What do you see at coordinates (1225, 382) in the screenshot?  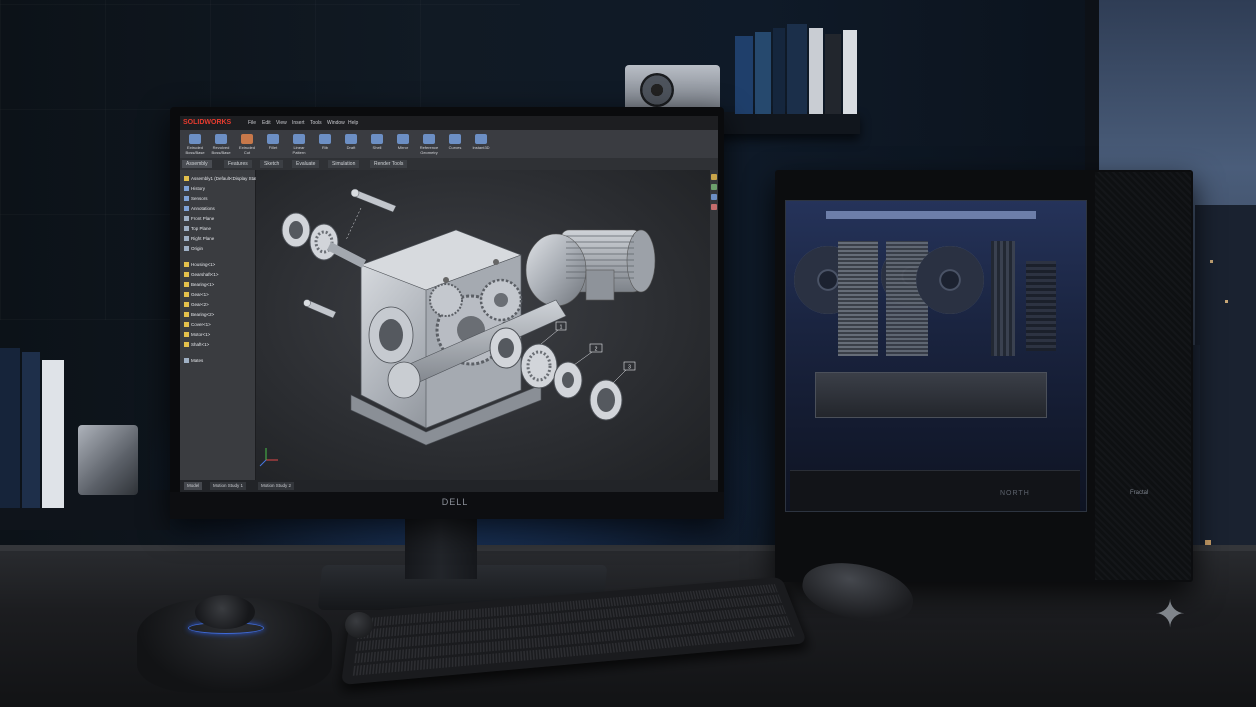 I see `building` at bounding box center [1225, 382].